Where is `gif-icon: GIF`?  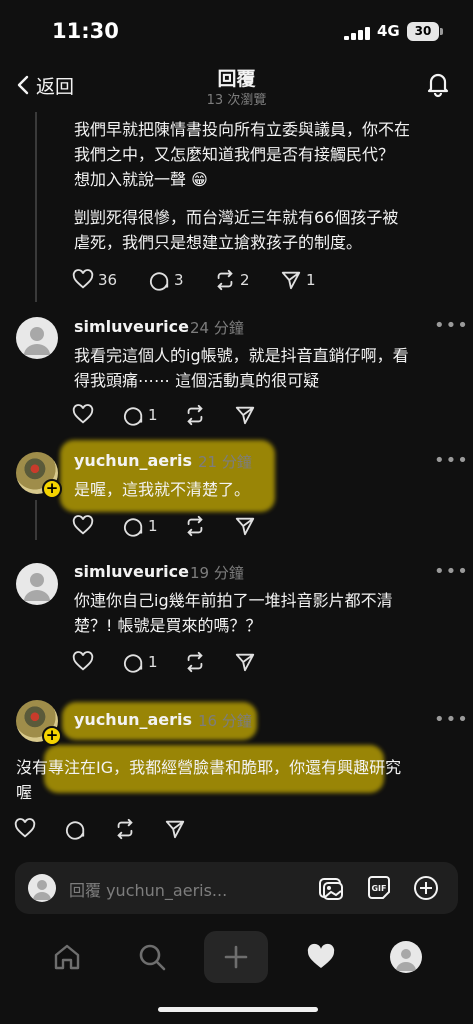
gif-icon: GIF is located at coordinates (379, 890).